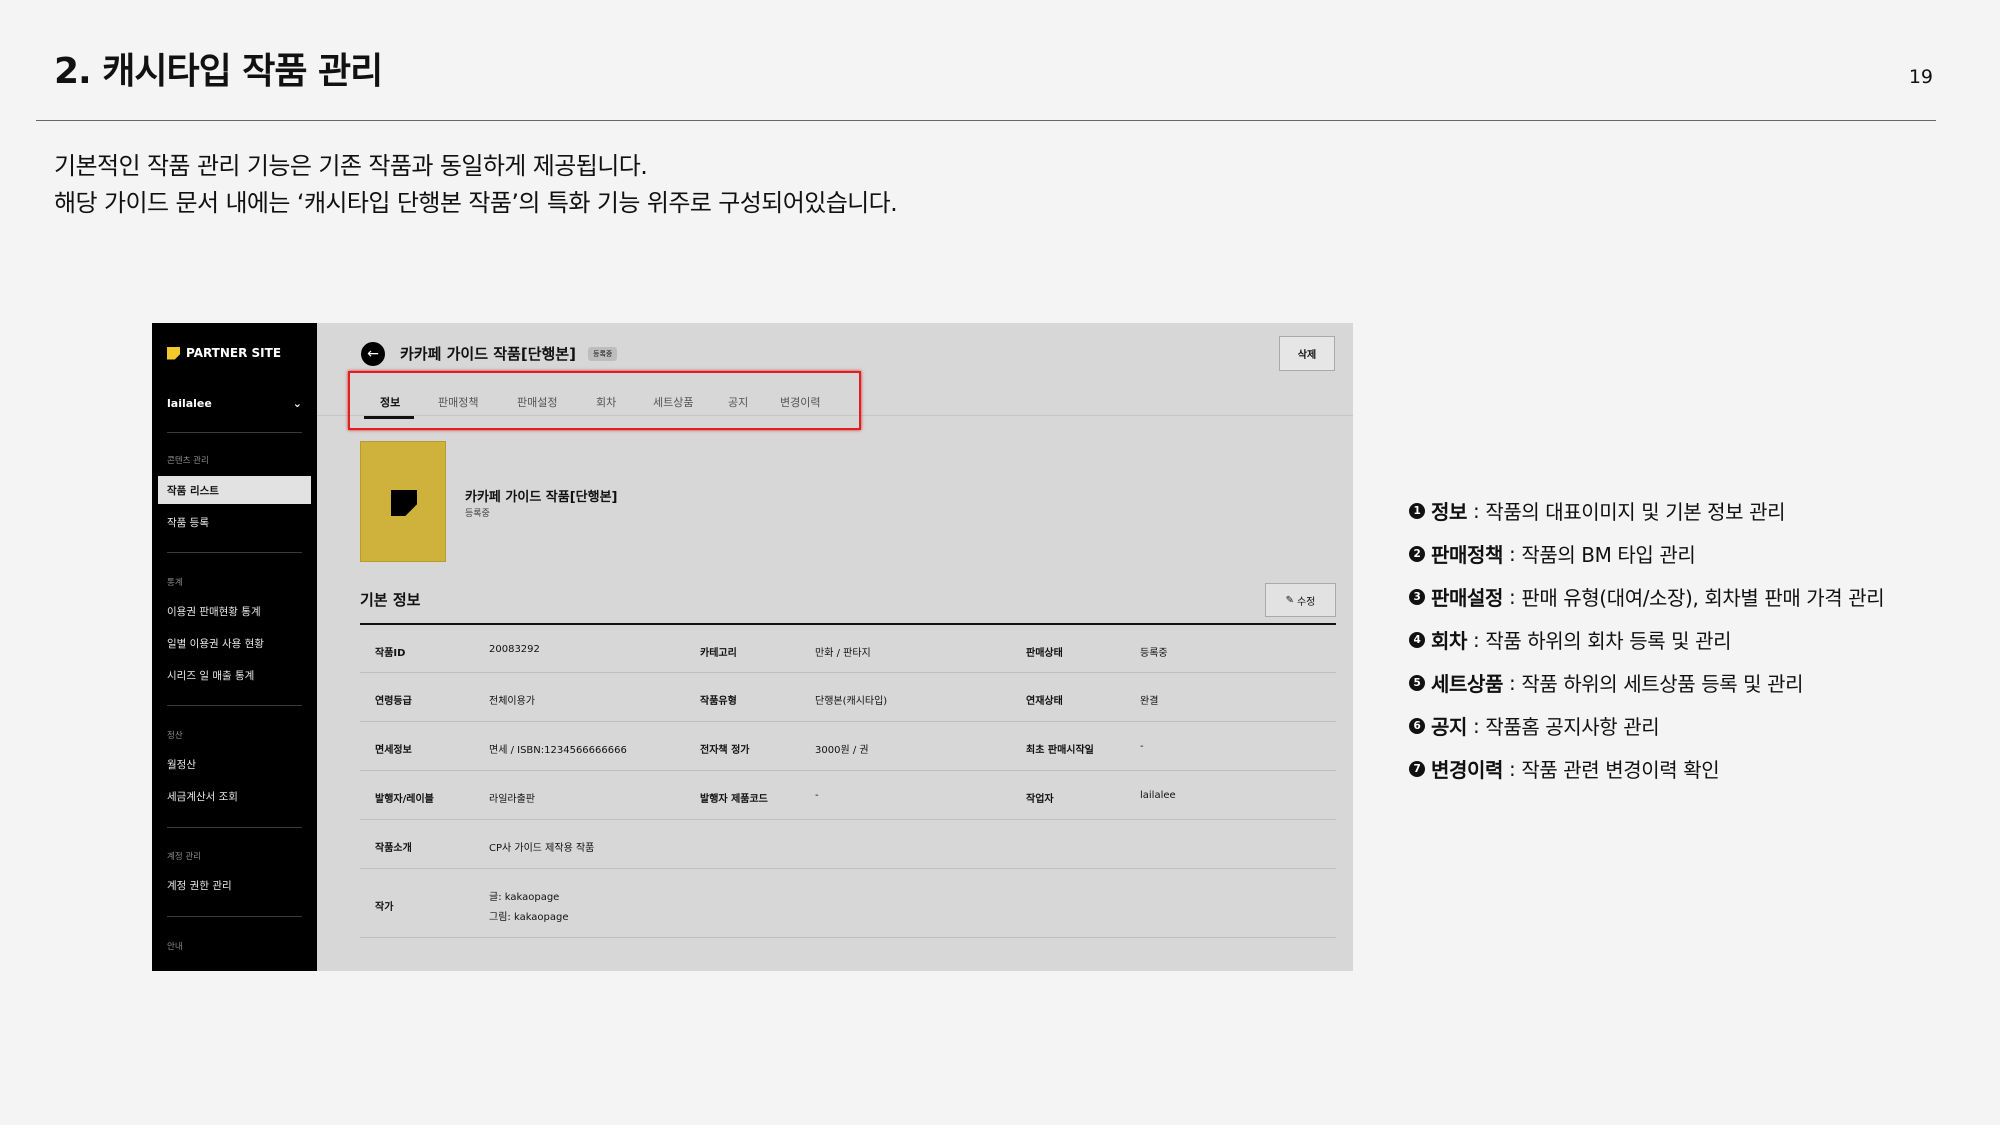 This screenshot has width=2000, height=1125. I want to click on field-label: 작업자, so click(1040, 799).